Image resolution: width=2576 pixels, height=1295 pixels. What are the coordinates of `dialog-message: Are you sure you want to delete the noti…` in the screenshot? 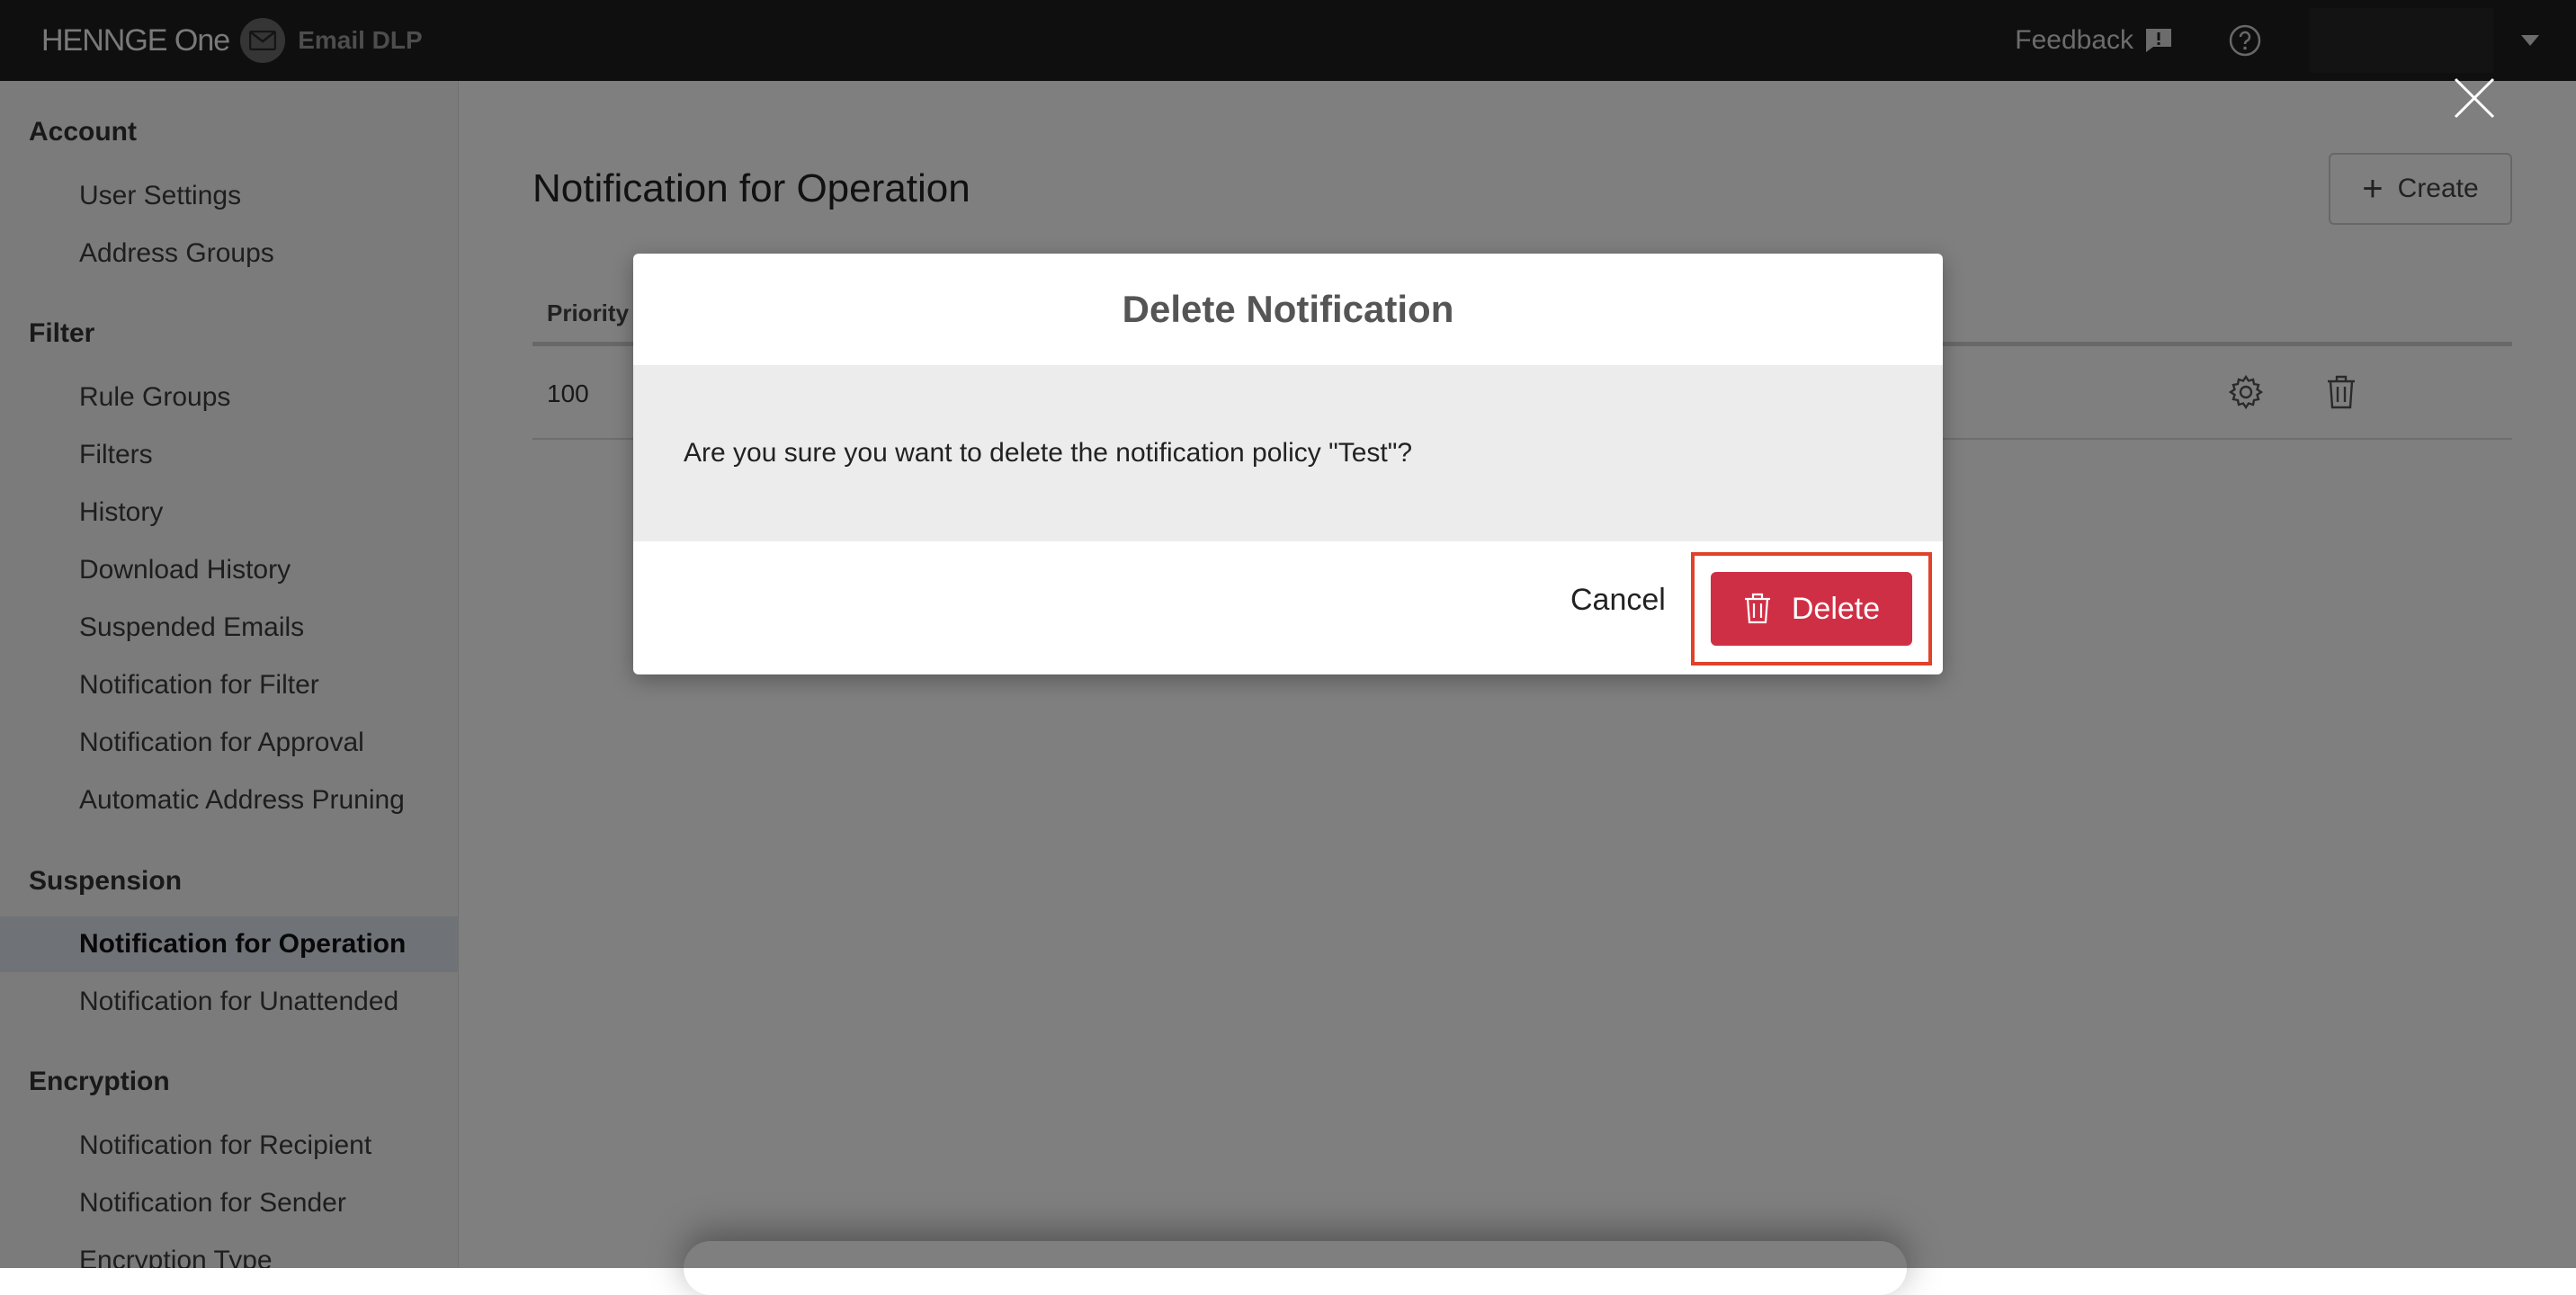 It's located at (1048, 453).